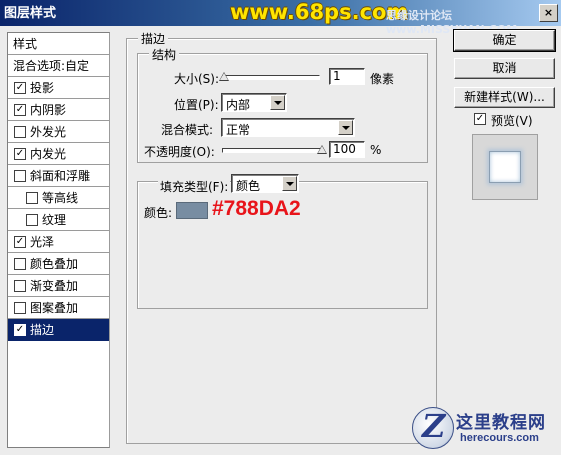 The image size is (561, 455). I want to click on preview-checkbox: ✓, so click(480, 119).